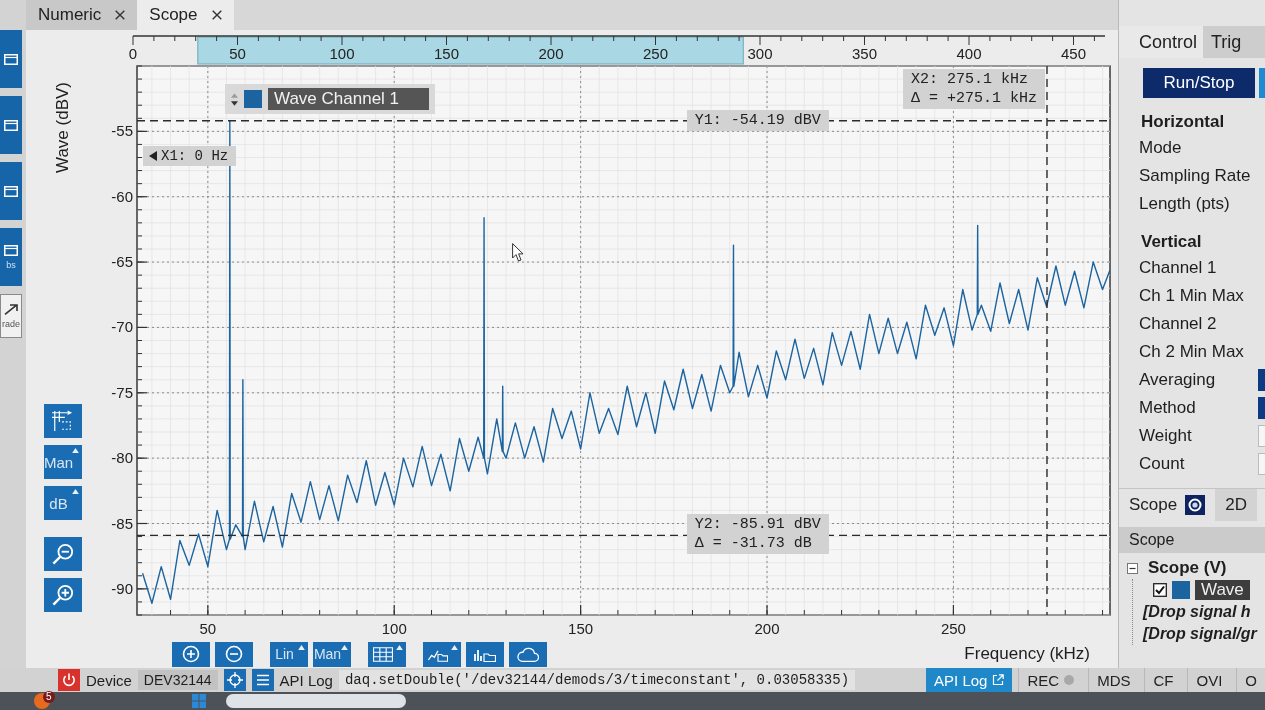 This screenshot has height=710, width=1265. Describe the element at coordinates (342, 53) in the screenshot. I see `overview-tick-label: 100` at that location.